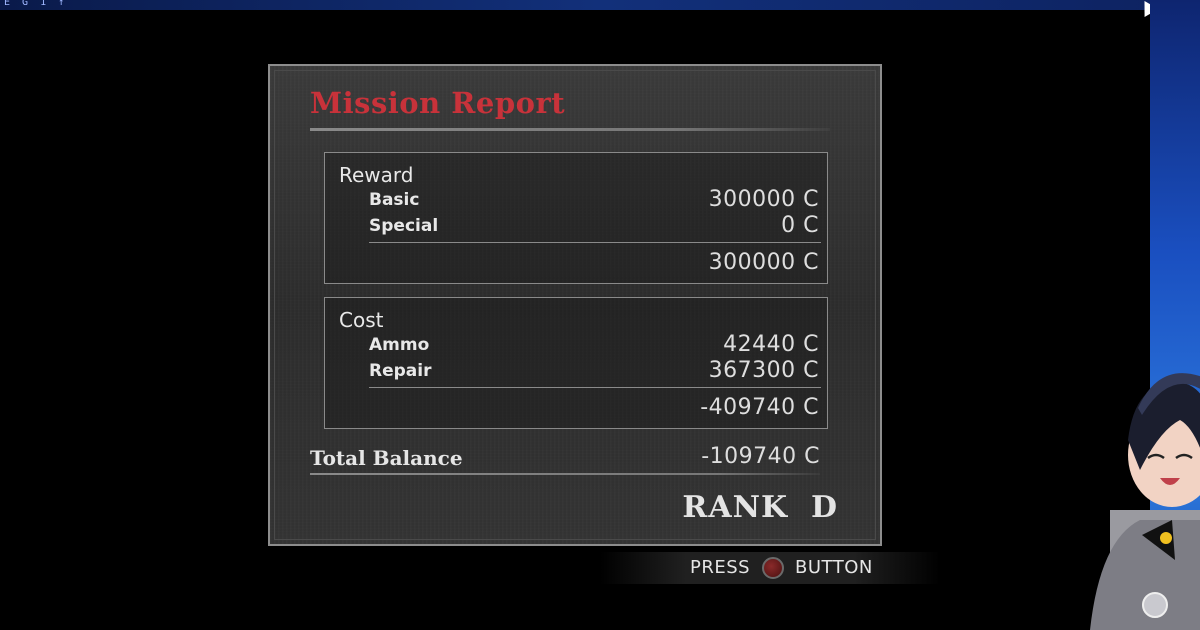  What do you see at coordinates (595, 242) in the screenshot?
I see `reward-divider` at bounding box center [595, 242].